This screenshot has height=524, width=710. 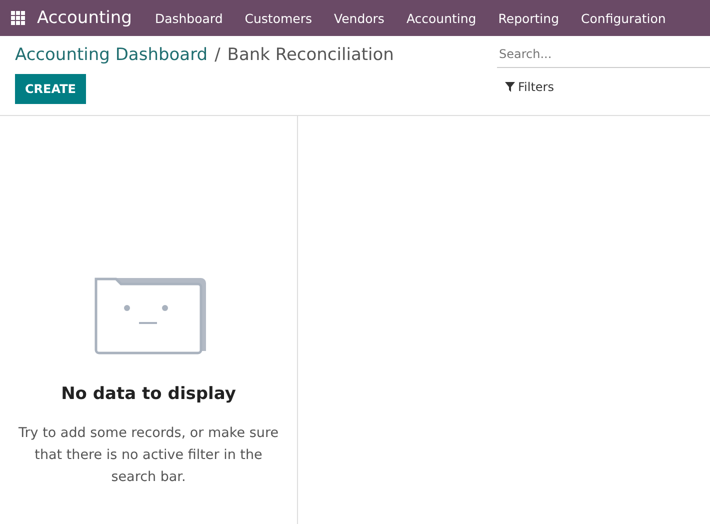 I want to click on filter-icon, so click(x=510, y=87).